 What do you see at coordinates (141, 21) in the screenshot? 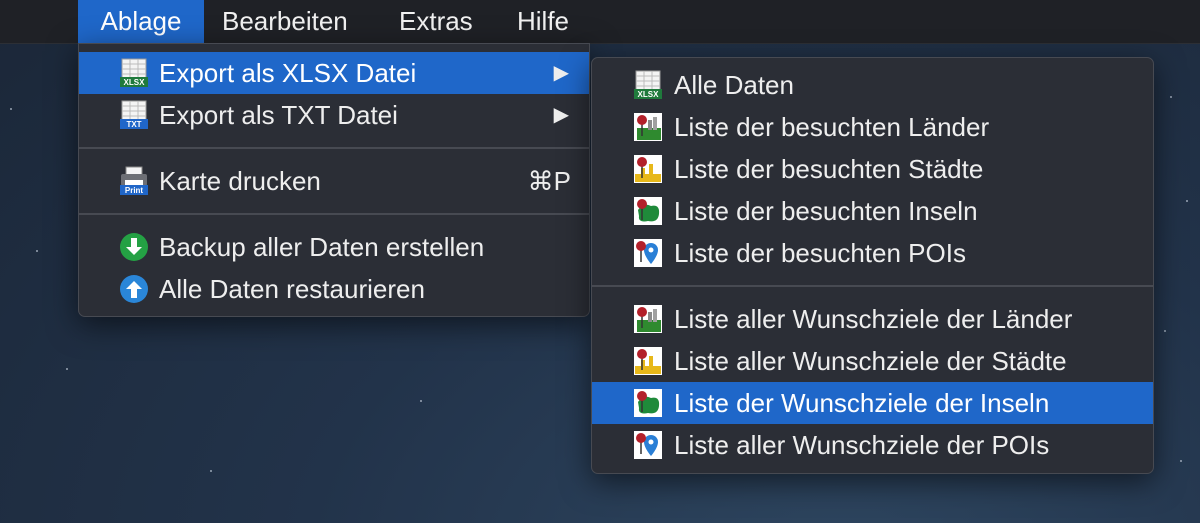
I see `menu-ablage: Ablage` at bounding box center [141, 21].